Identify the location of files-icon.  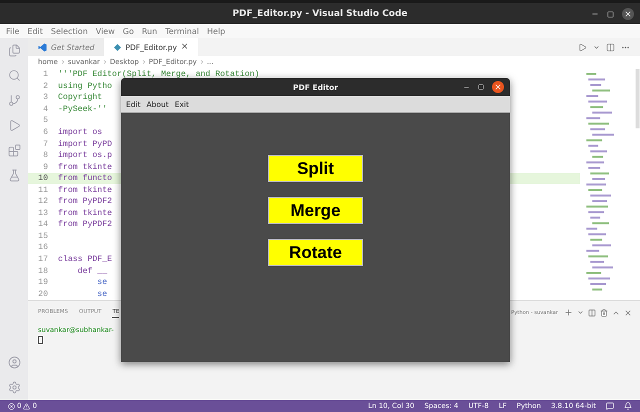
(14, 50).